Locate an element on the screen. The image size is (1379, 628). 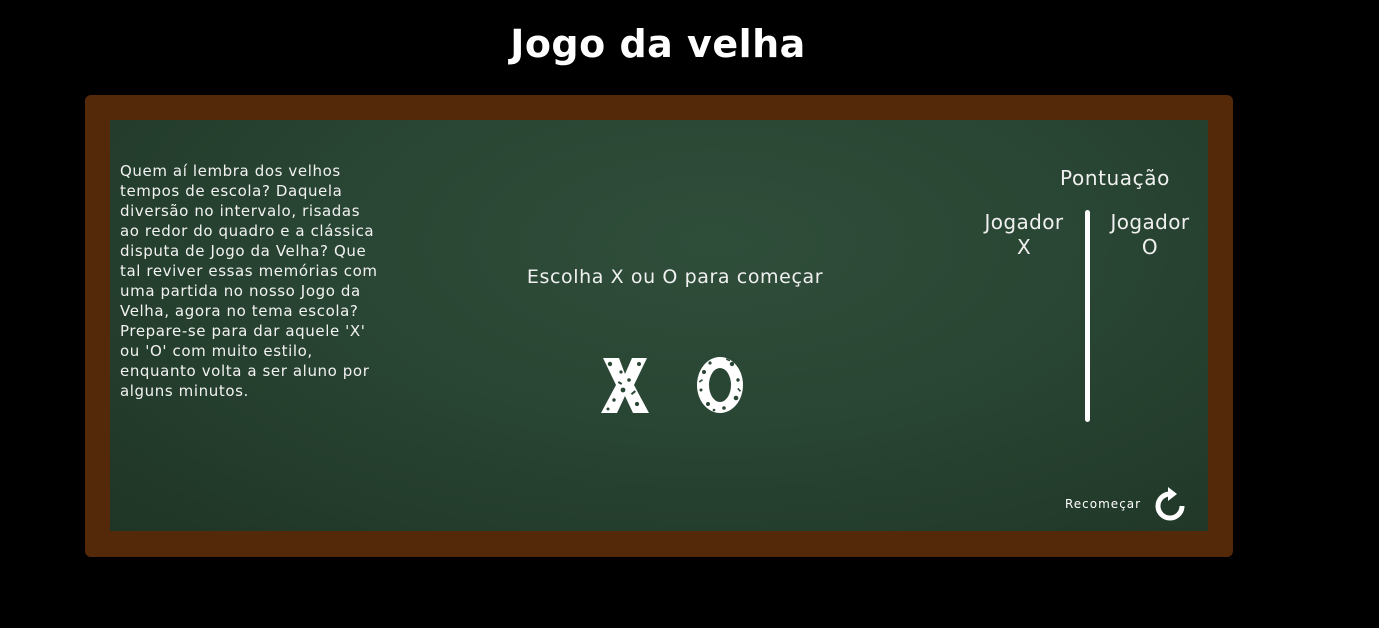
player-x-score: Jogador X is located at coordinates (1024, 235).